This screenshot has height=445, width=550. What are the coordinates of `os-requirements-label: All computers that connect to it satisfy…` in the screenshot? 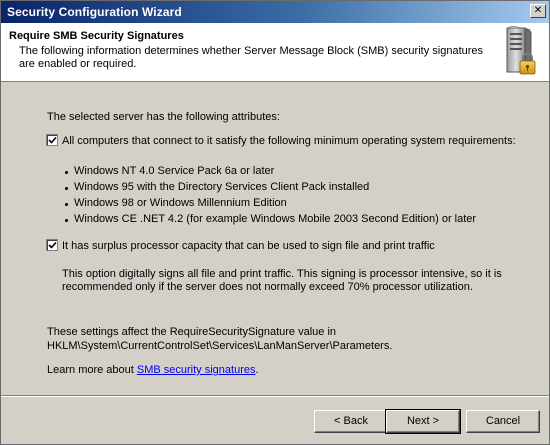 It's located at (289, 141).